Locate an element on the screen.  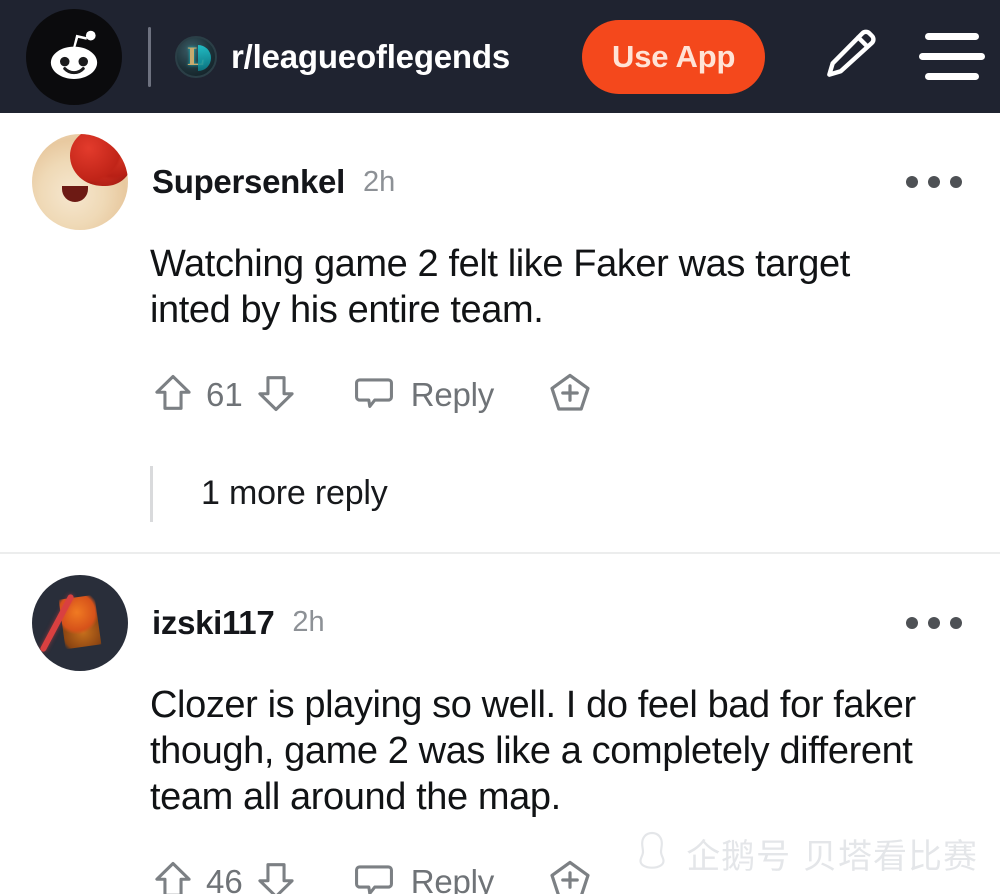
edit-post-button is located at coordinates (850, 57).